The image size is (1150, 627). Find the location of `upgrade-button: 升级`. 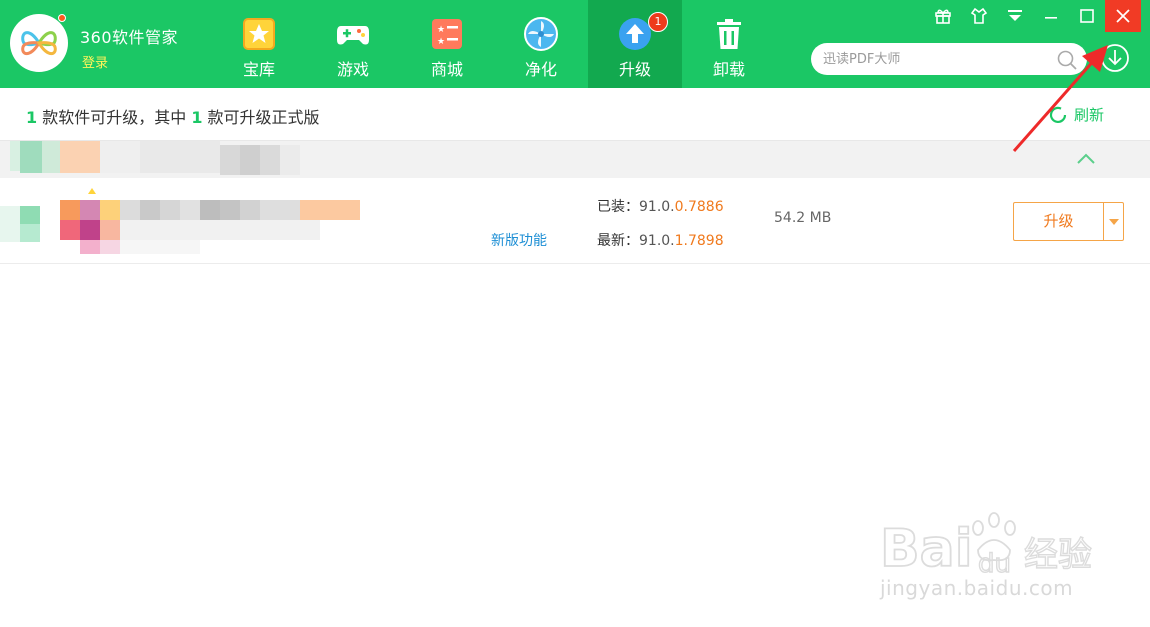

upgrade-button: 升级 is located at coordinates (1058, 221).